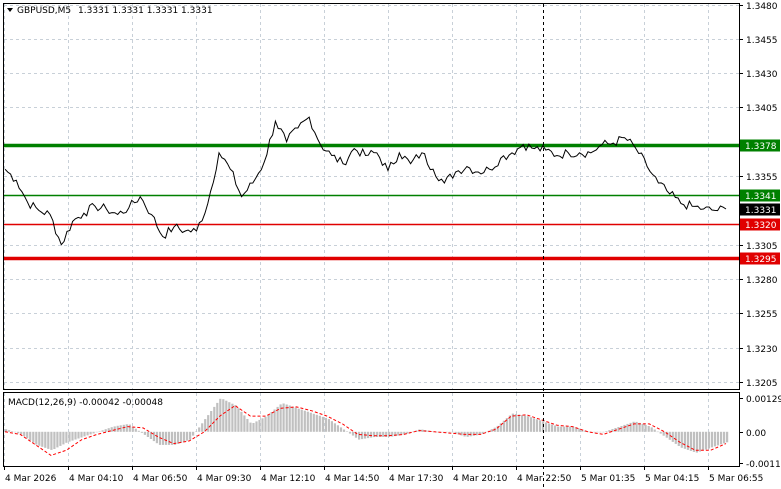 The height and width of the screenshot is (489, 781). What do you see at coordinates (145, 11) in the screenshot?
I see `chart-ohlc-values: 1.3331 1.3331 1.3331 1.3331` at bounding box center [145, 11].